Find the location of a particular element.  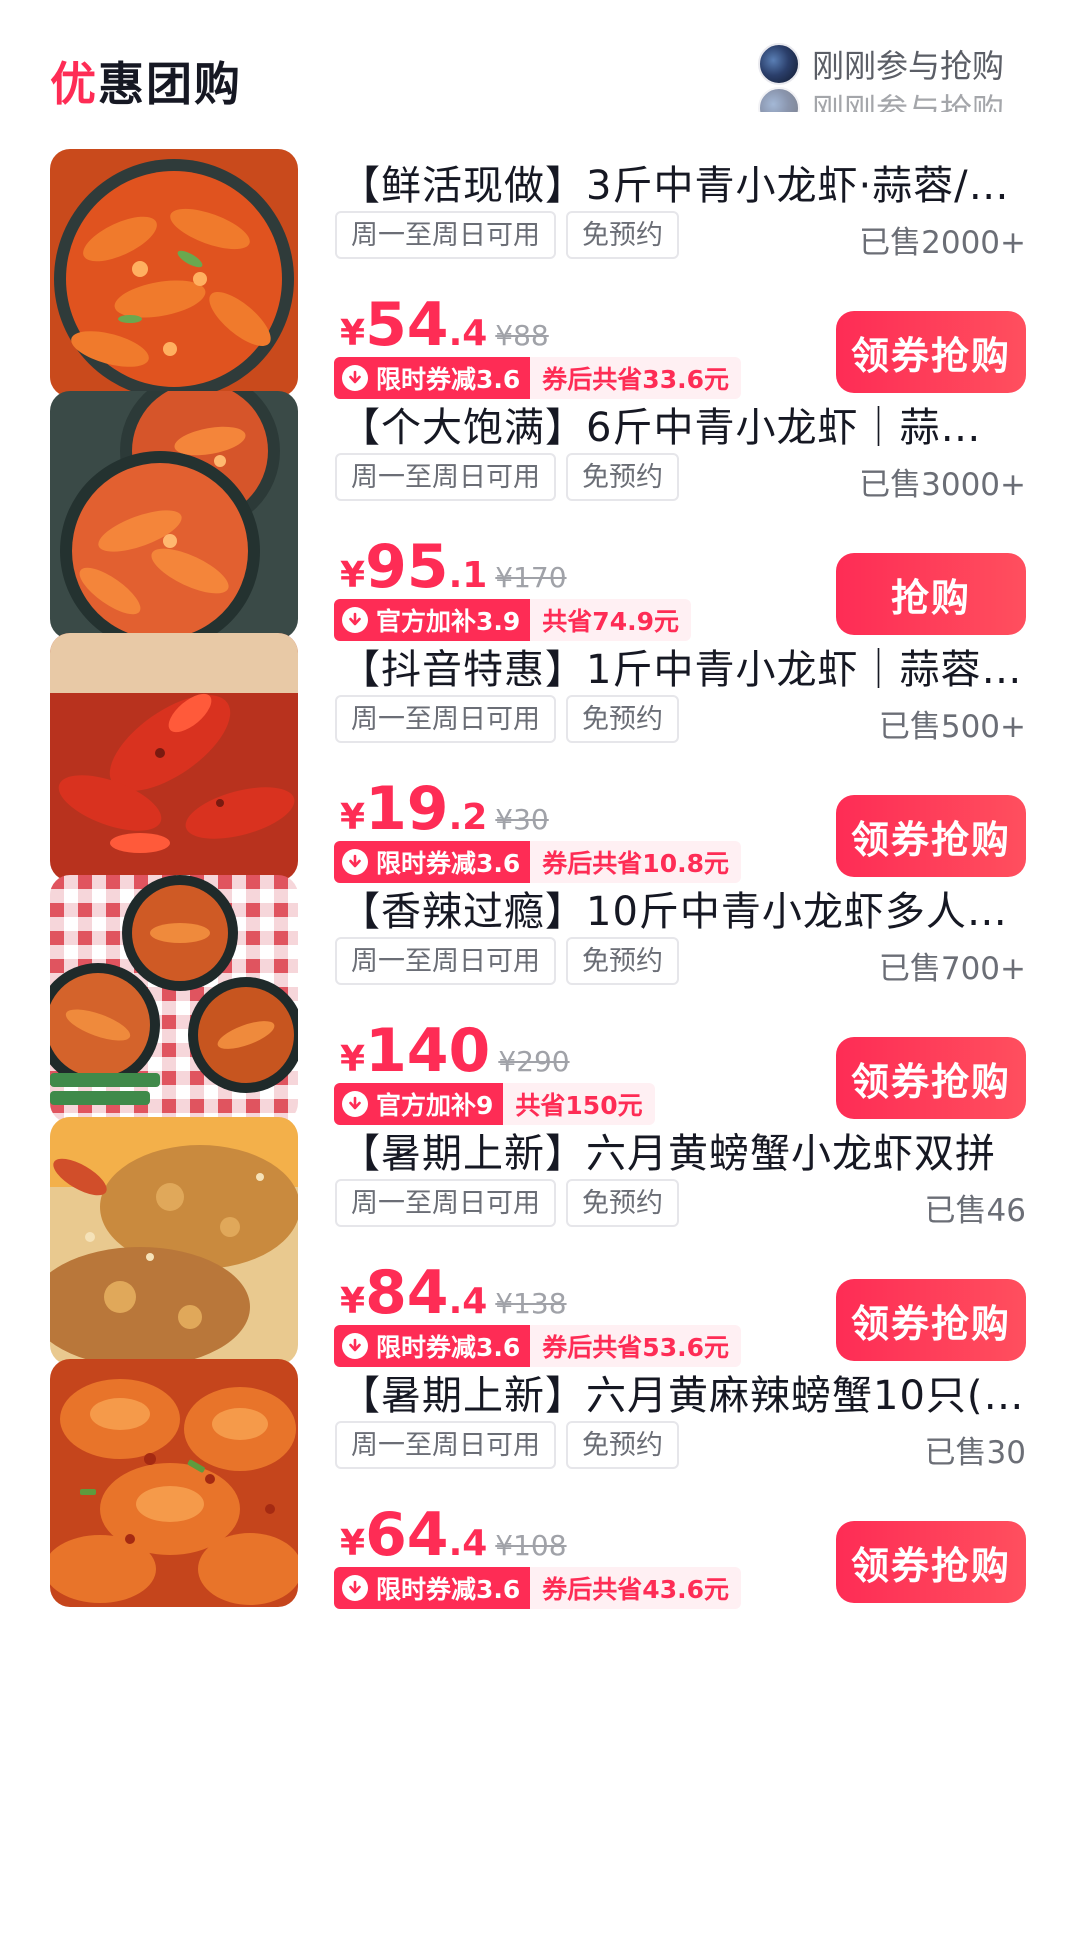

promo-badge: 限时券减3.6 is located at coordinates (432, 1588).